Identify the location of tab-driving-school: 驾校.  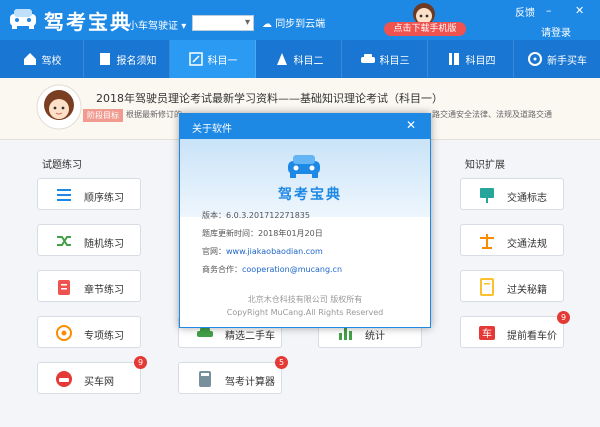
(42, 59).